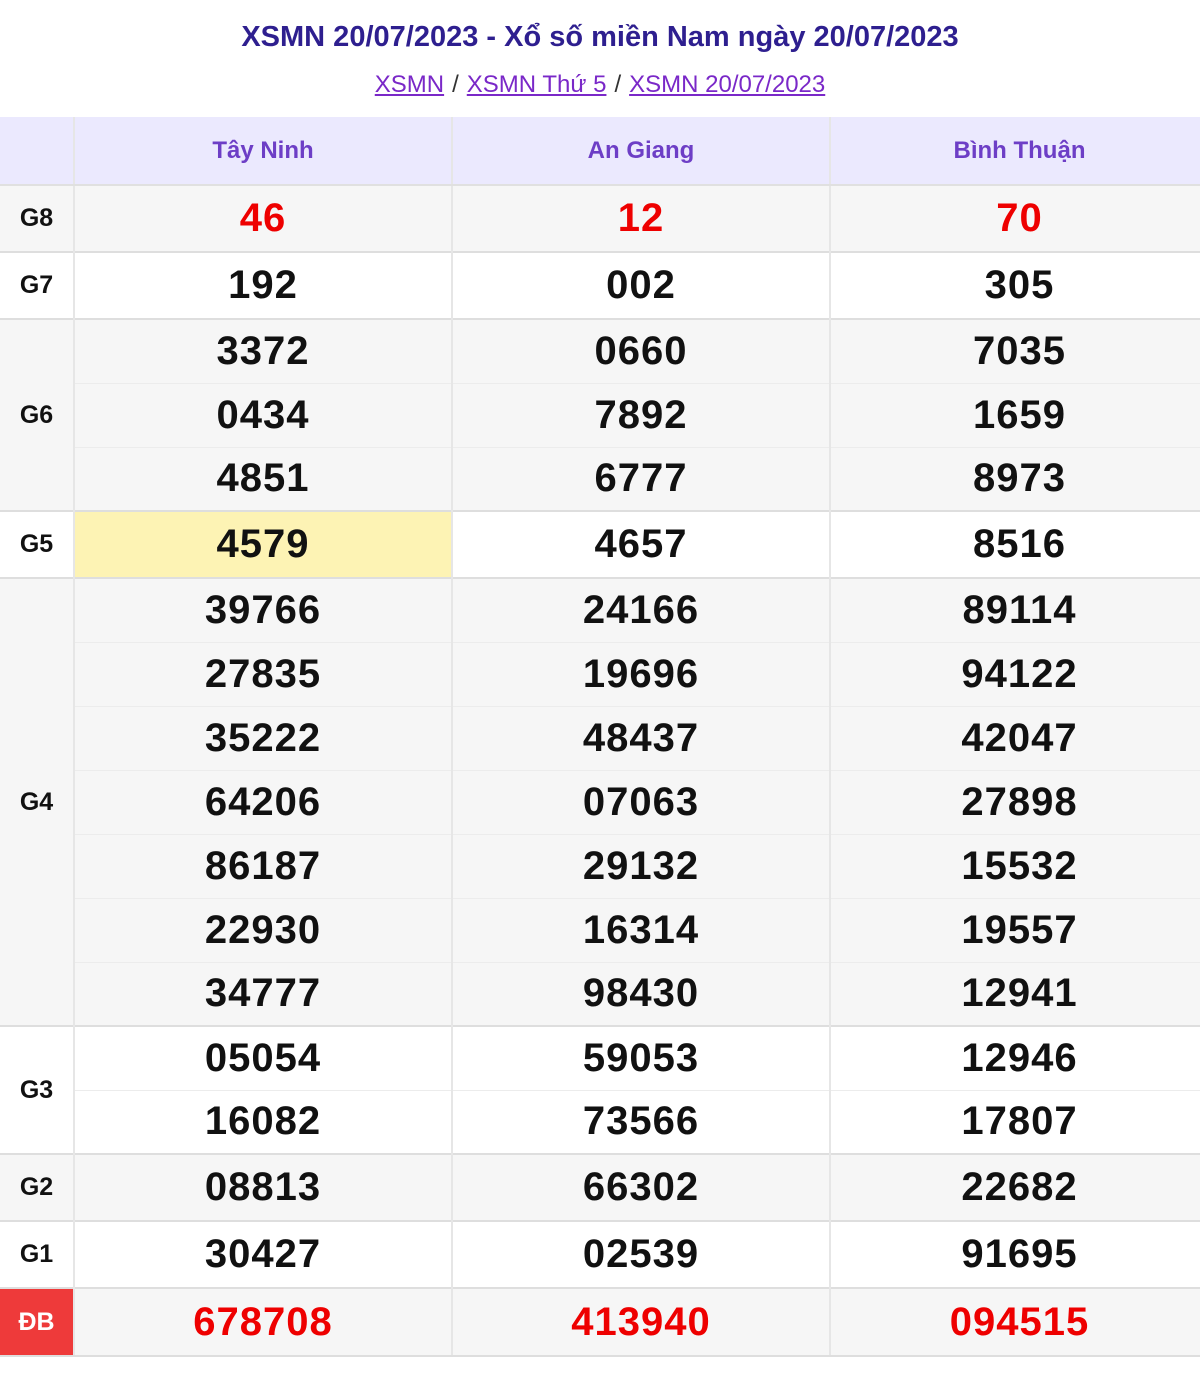 The height and width of the screenshot is (1397, 1200). What do you see at coordinates (1015, 478) in the screenshot?
I see `result-number: 8973` at bounding box center [1015, 478].